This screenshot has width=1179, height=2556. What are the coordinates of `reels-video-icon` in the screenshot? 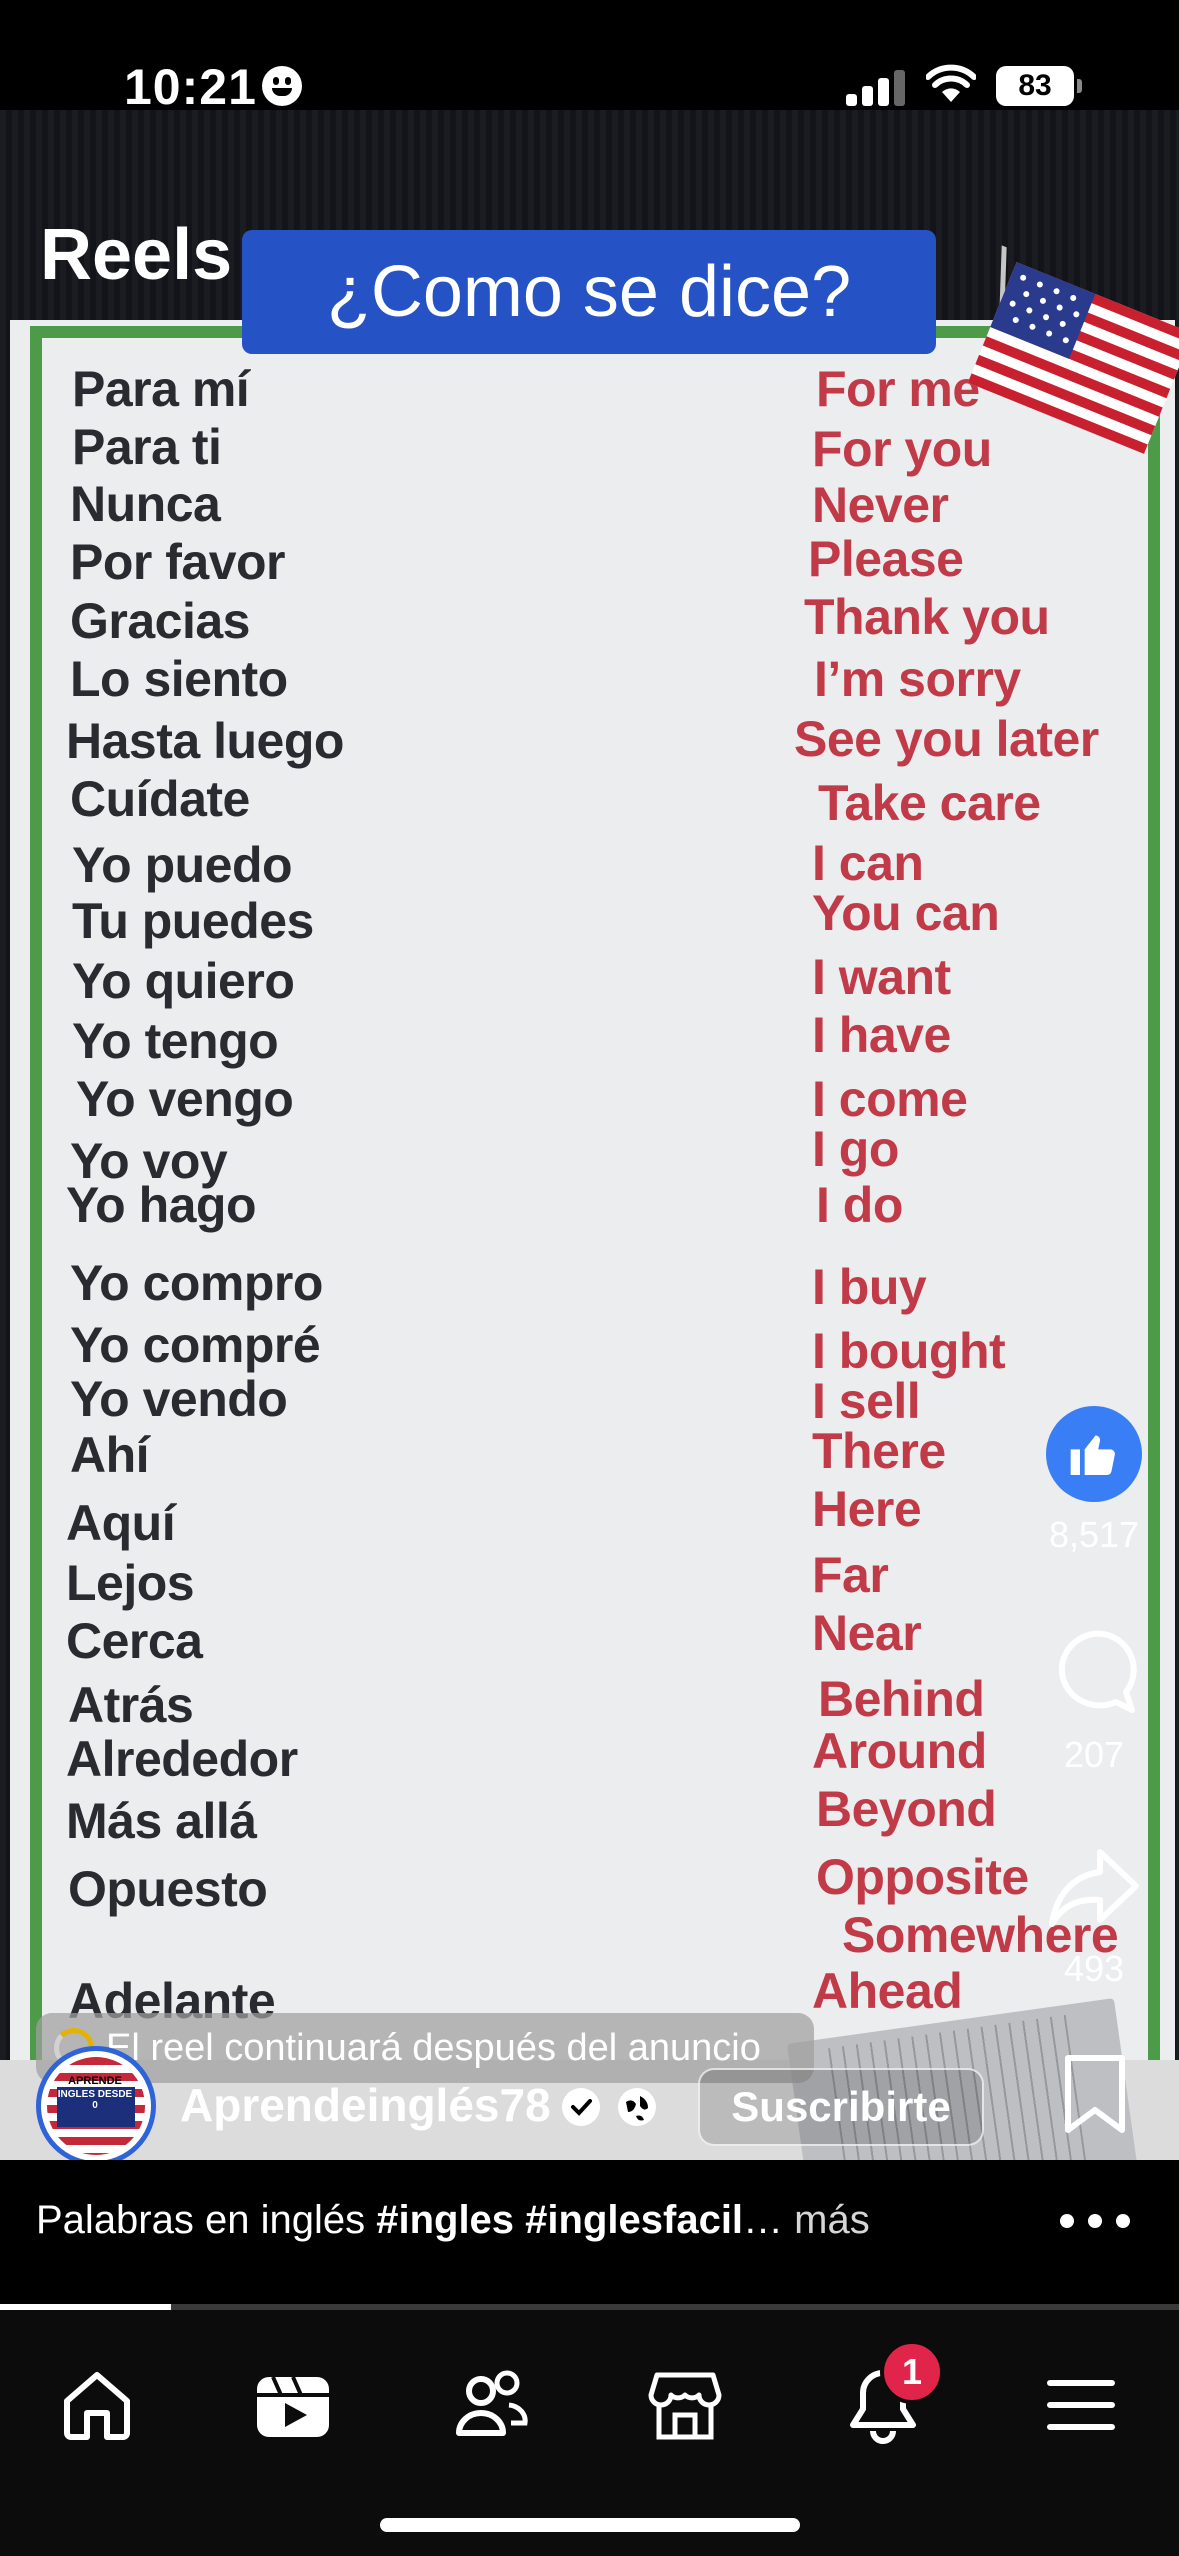 It's located at (293, 2406).